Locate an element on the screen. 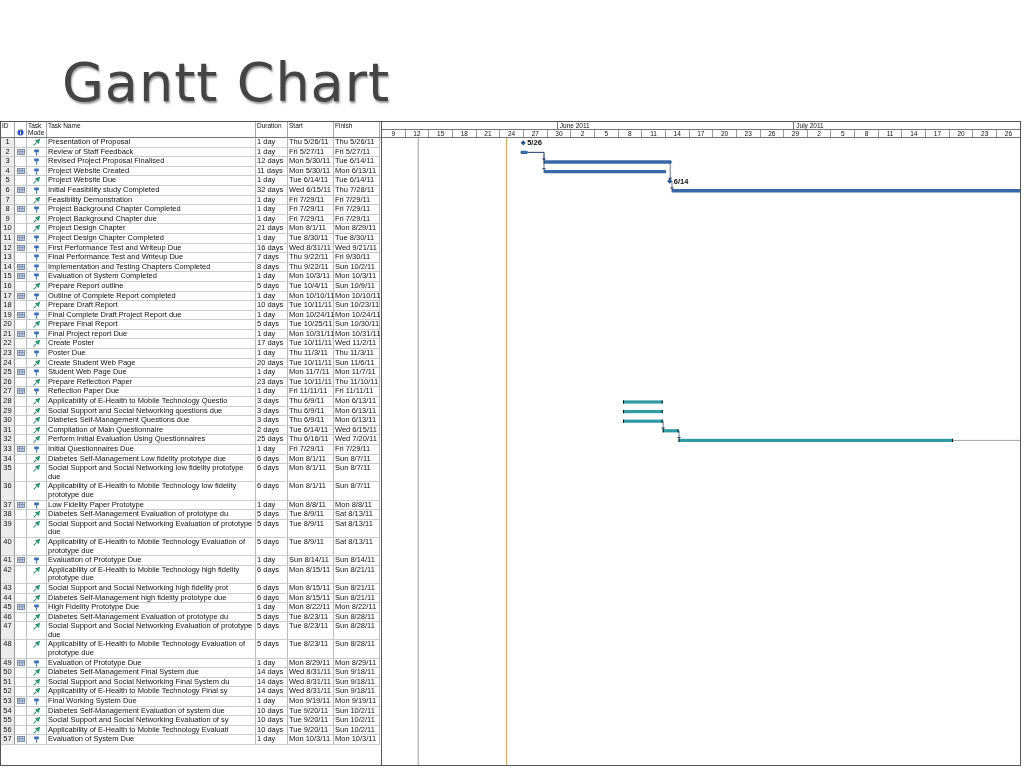  info-icon is located at coordinates (20, 132).